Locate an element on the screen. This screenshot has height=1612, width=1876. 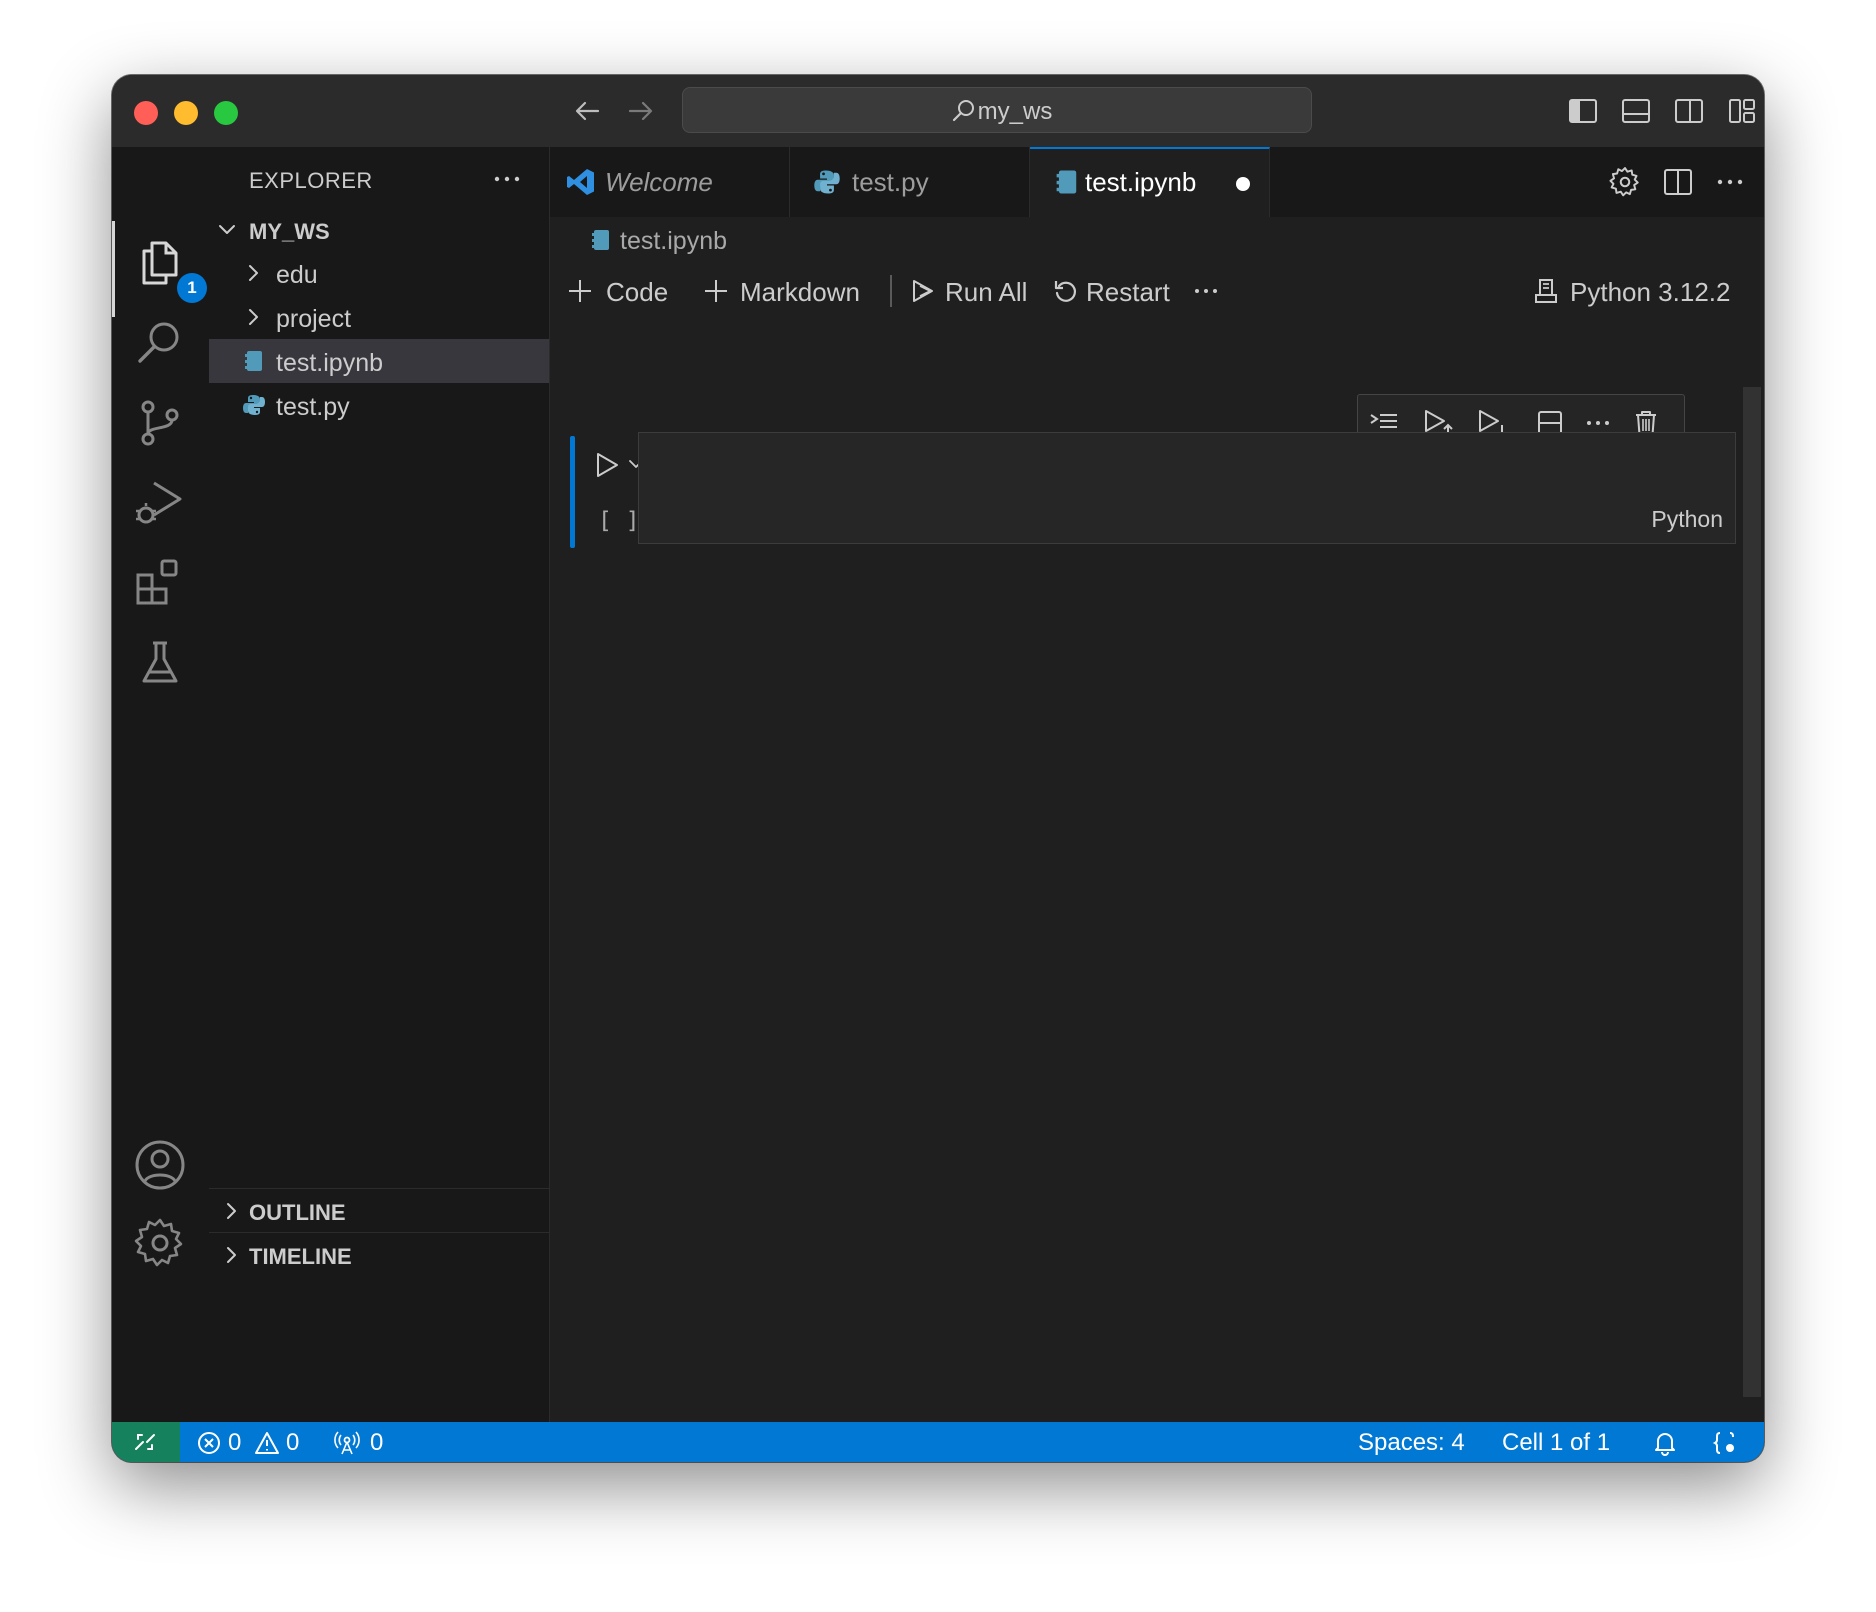
search-view-icon is located at coordinates (160, 343).